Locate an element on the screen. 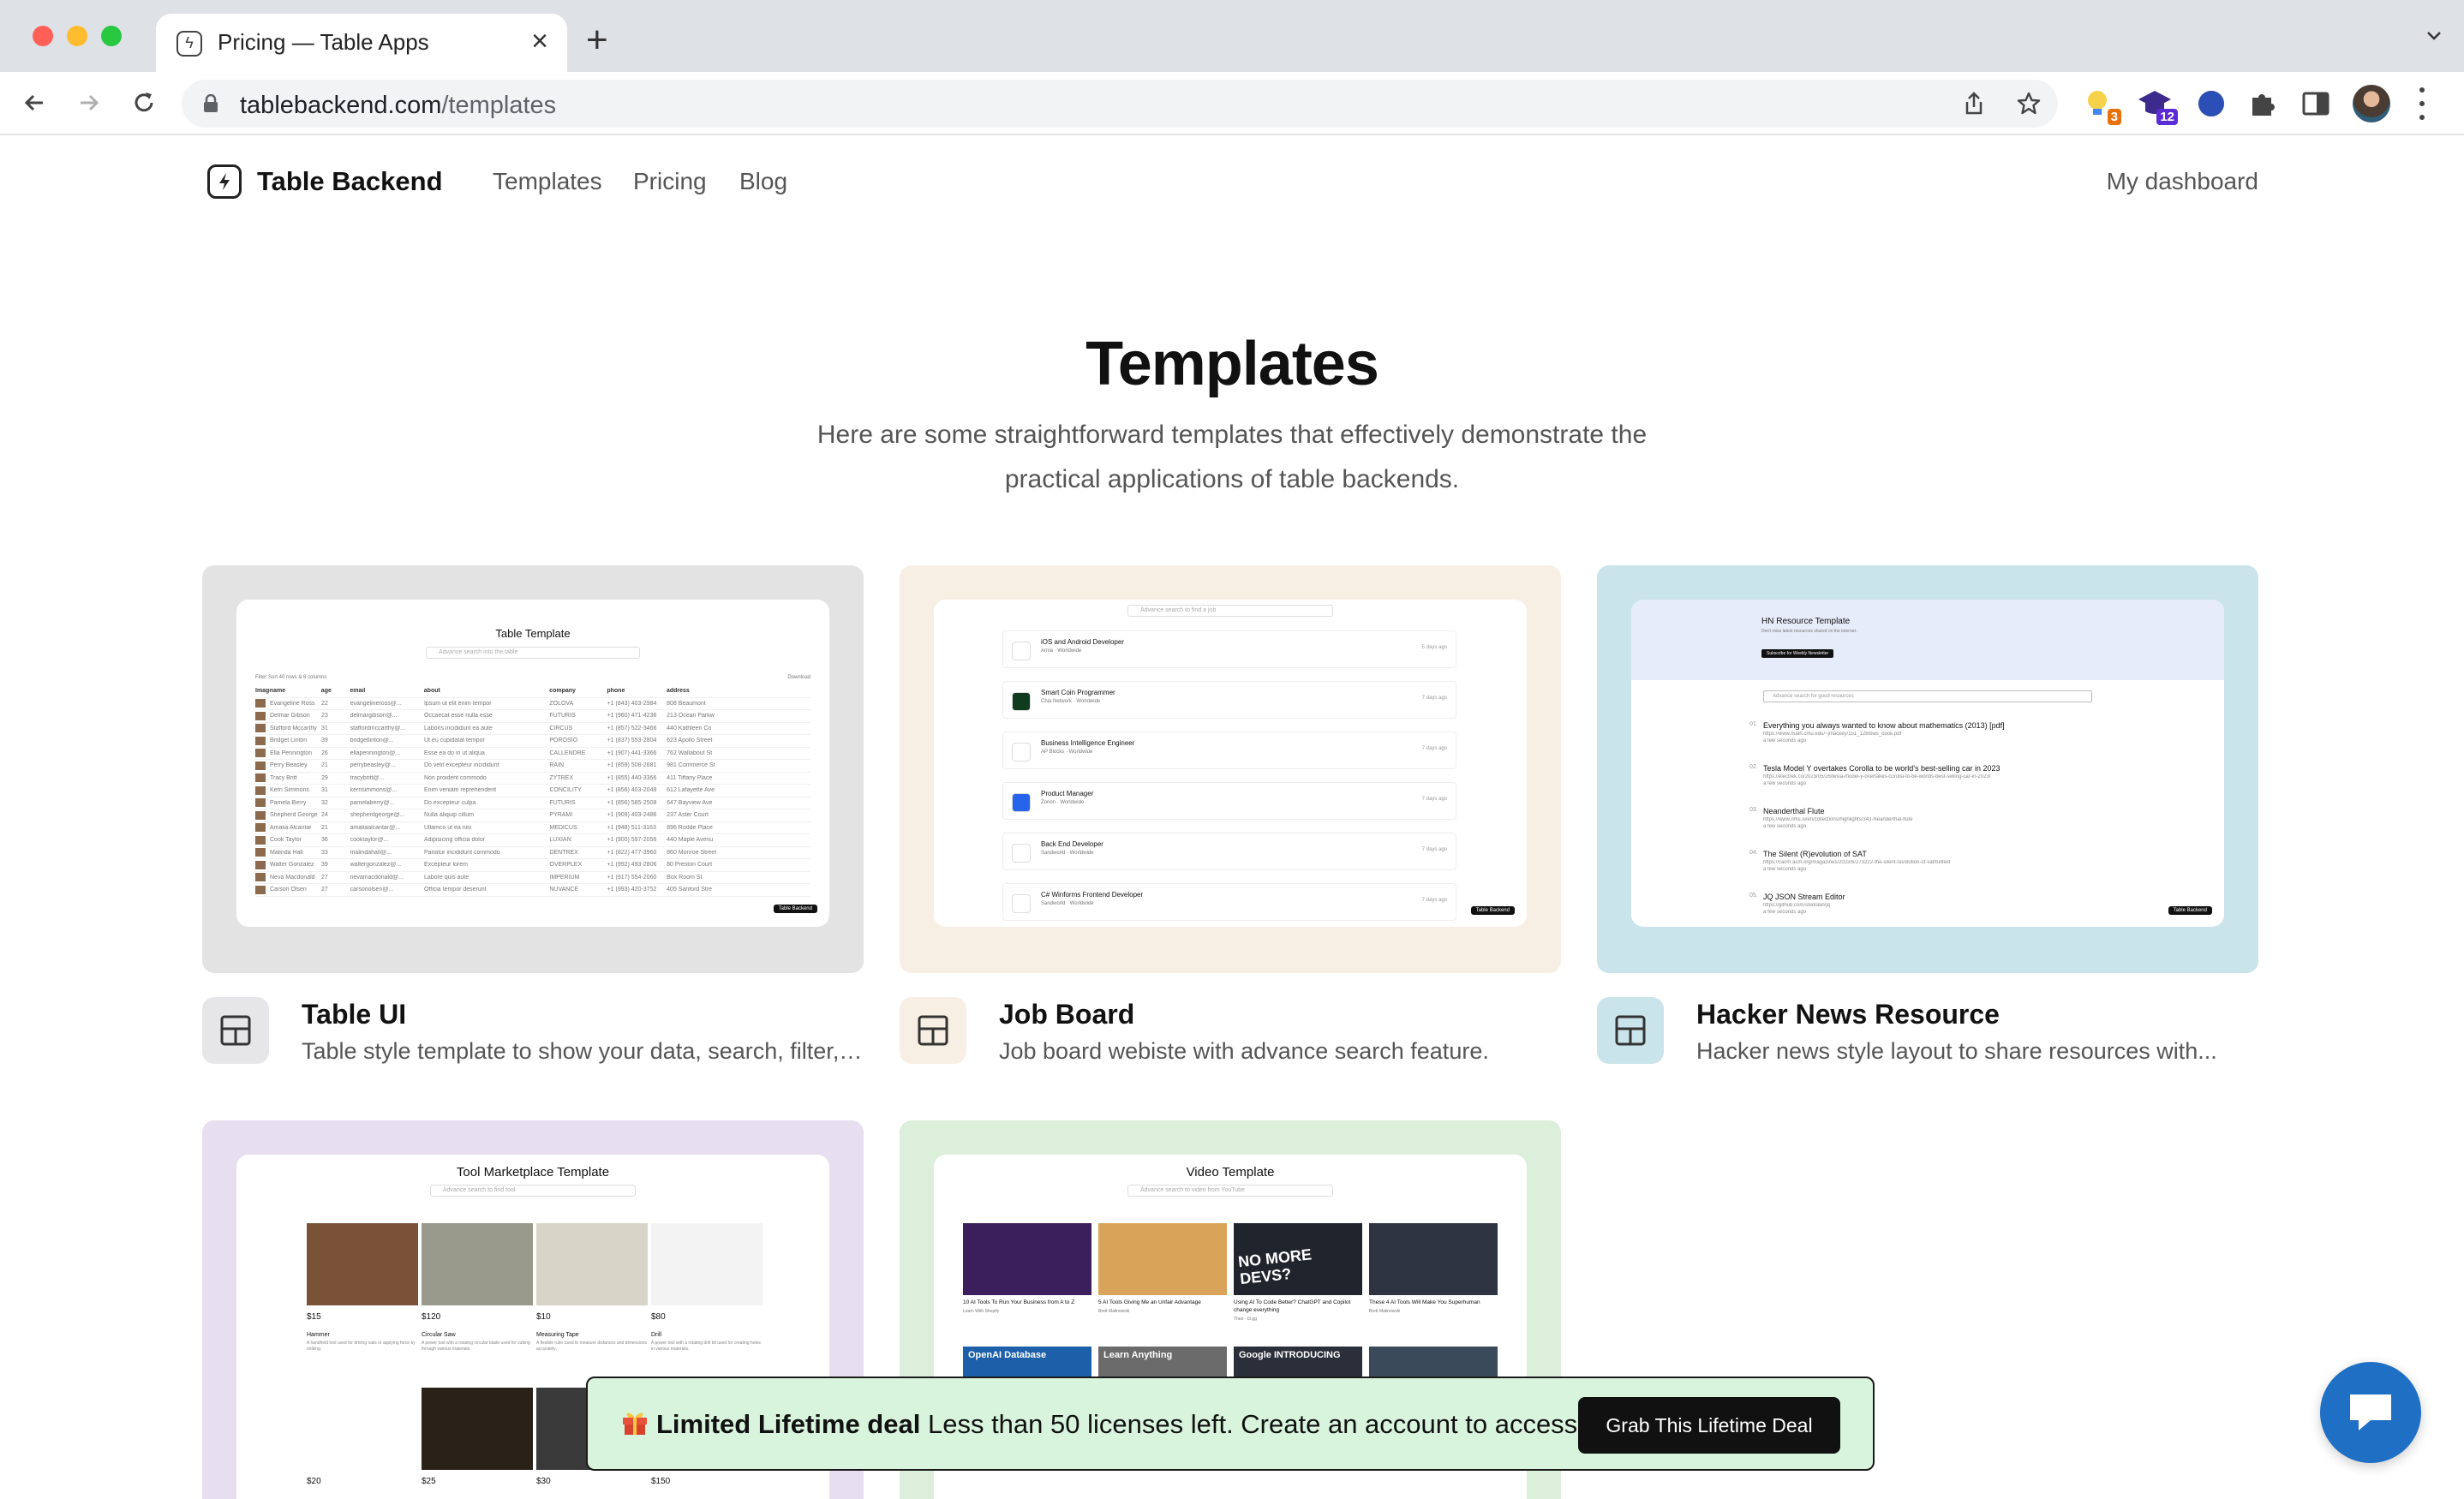 The width and height of the screenshot is (2464, 1499). preview-cell: 26 is located at coordinates (324, 753).